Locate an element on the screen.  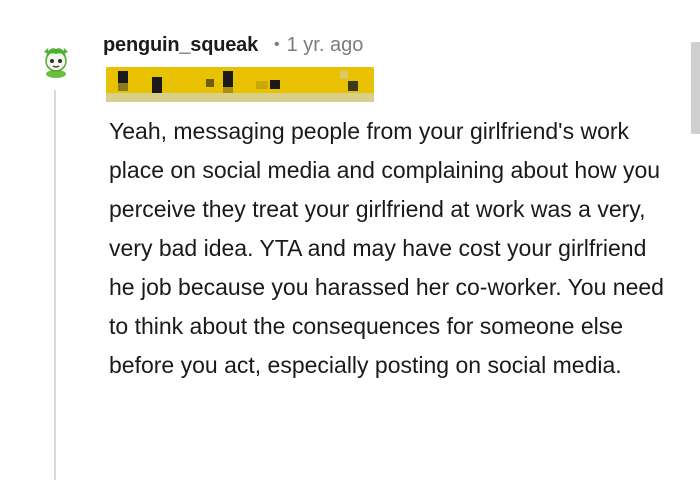
snoo-avatar-icon is located at coordinates (56, 63).